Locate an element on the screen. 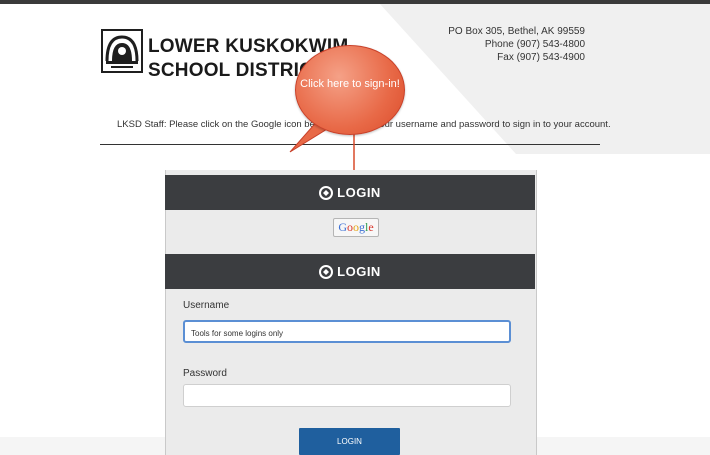 The height and width of the screenshot is (455, 710). username-input: Tools for some logins only is located at coordinates (347, 331).